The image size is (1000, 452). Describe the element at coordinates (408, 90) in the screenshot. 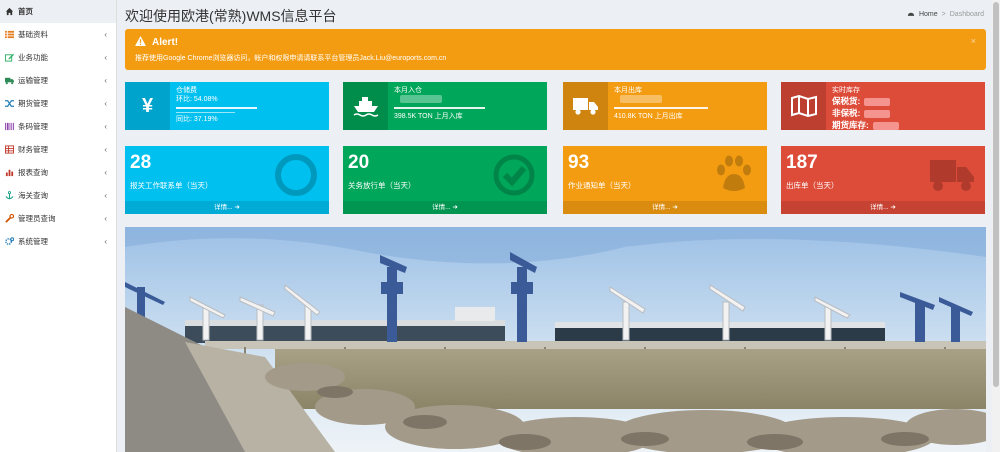

I see `infobox-title: 本月入仓` at that location.